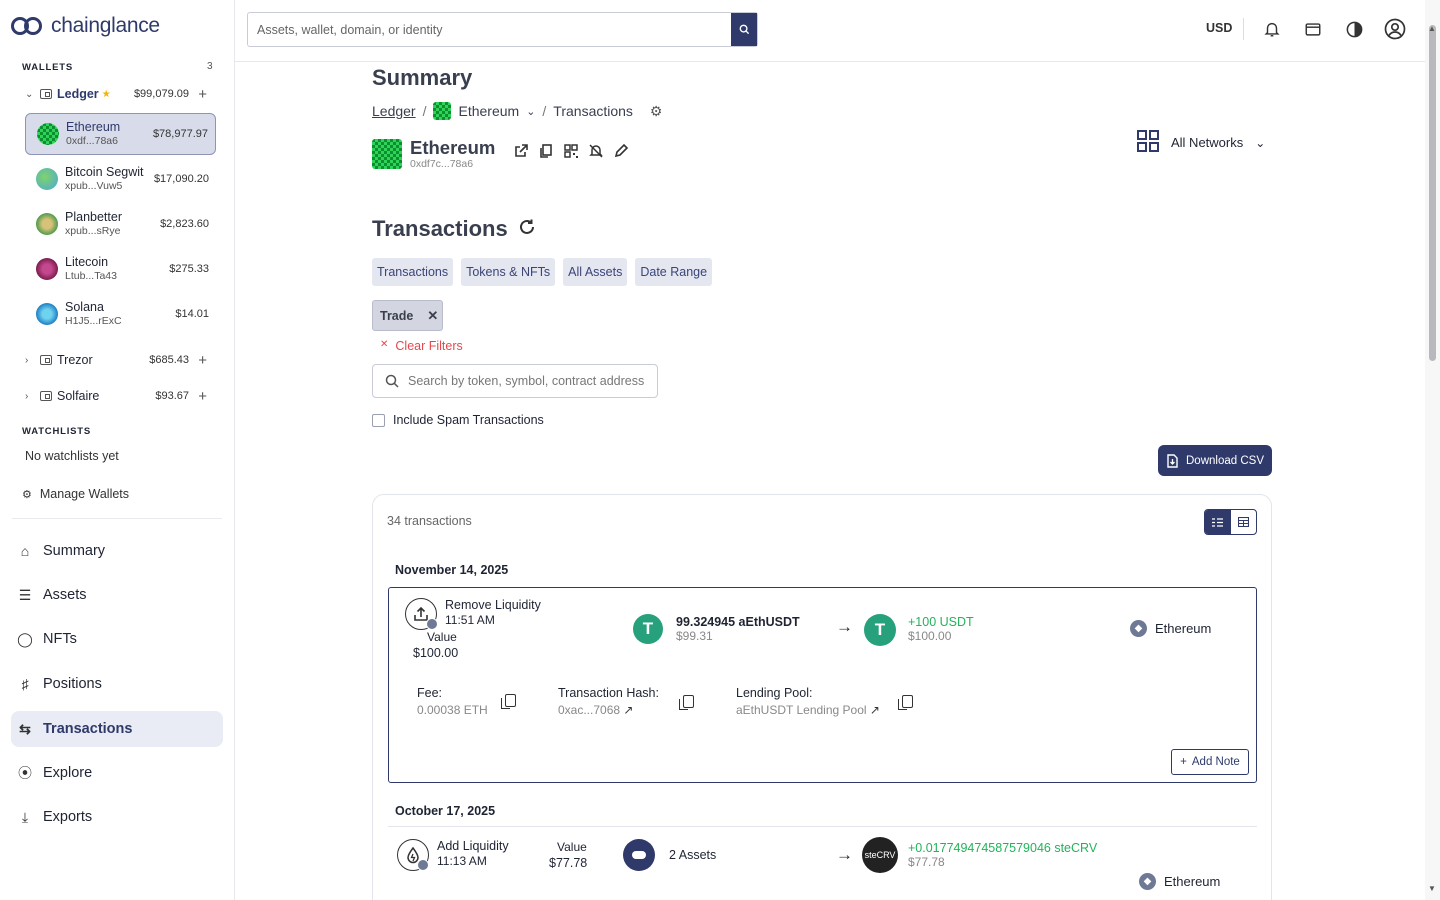 The image size is (1440, 900). Describe the element at coordinates (117, 817) in the screenshot. I see `nav-exports: ⤓ Exports` at that location.